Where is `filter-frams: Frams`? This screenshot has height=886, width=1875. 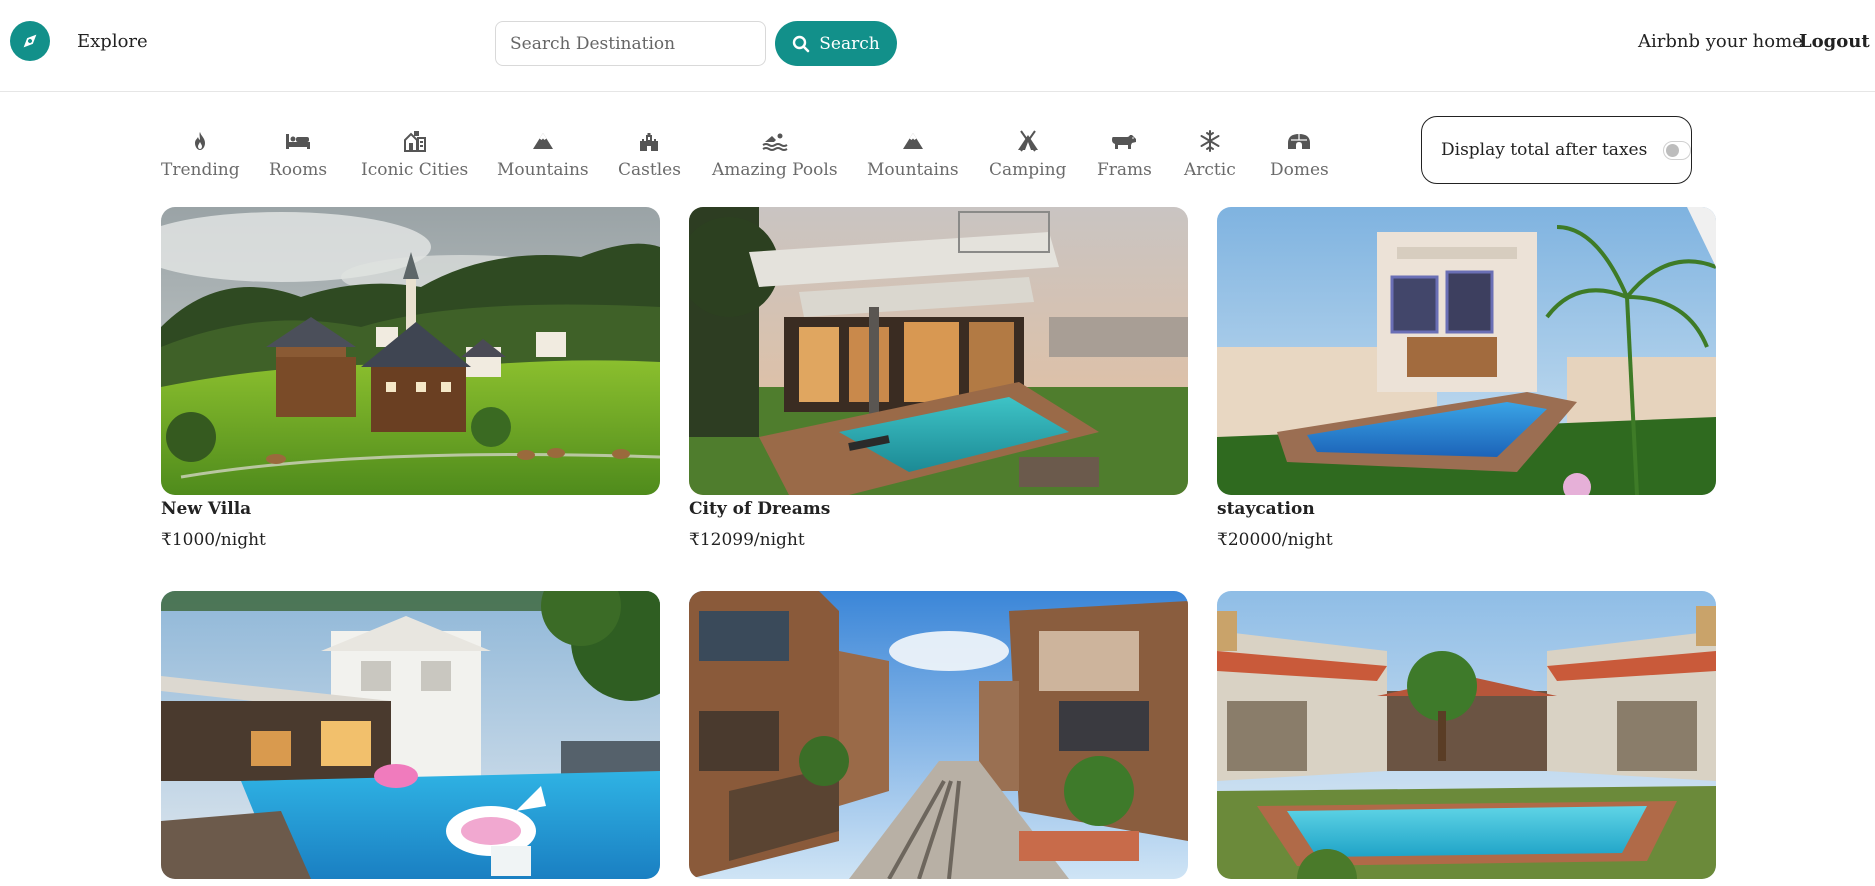 filter-frams: Frams is located at coordinates (1124, 154).